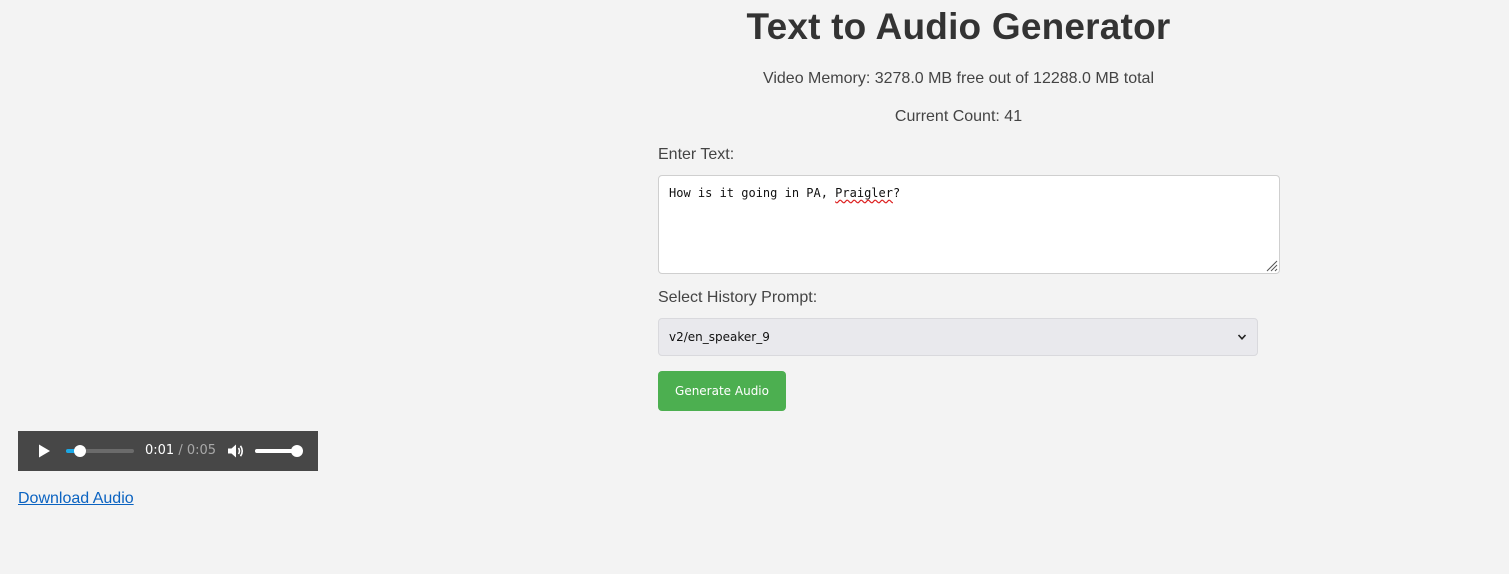 The image size is (1509, 574). Describe the element at coordinates (297, 451) in the screenshot. I see `volume-knob` at that location.